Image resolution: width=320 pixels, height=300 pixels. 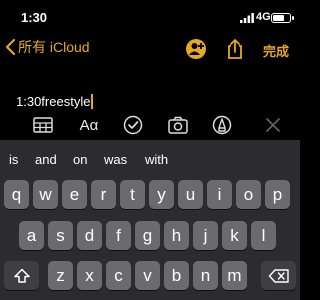 What do you see at coordinates (276, 50) in the screenshot?
I see `done-button: 完成` at bounding box center [276, 50].